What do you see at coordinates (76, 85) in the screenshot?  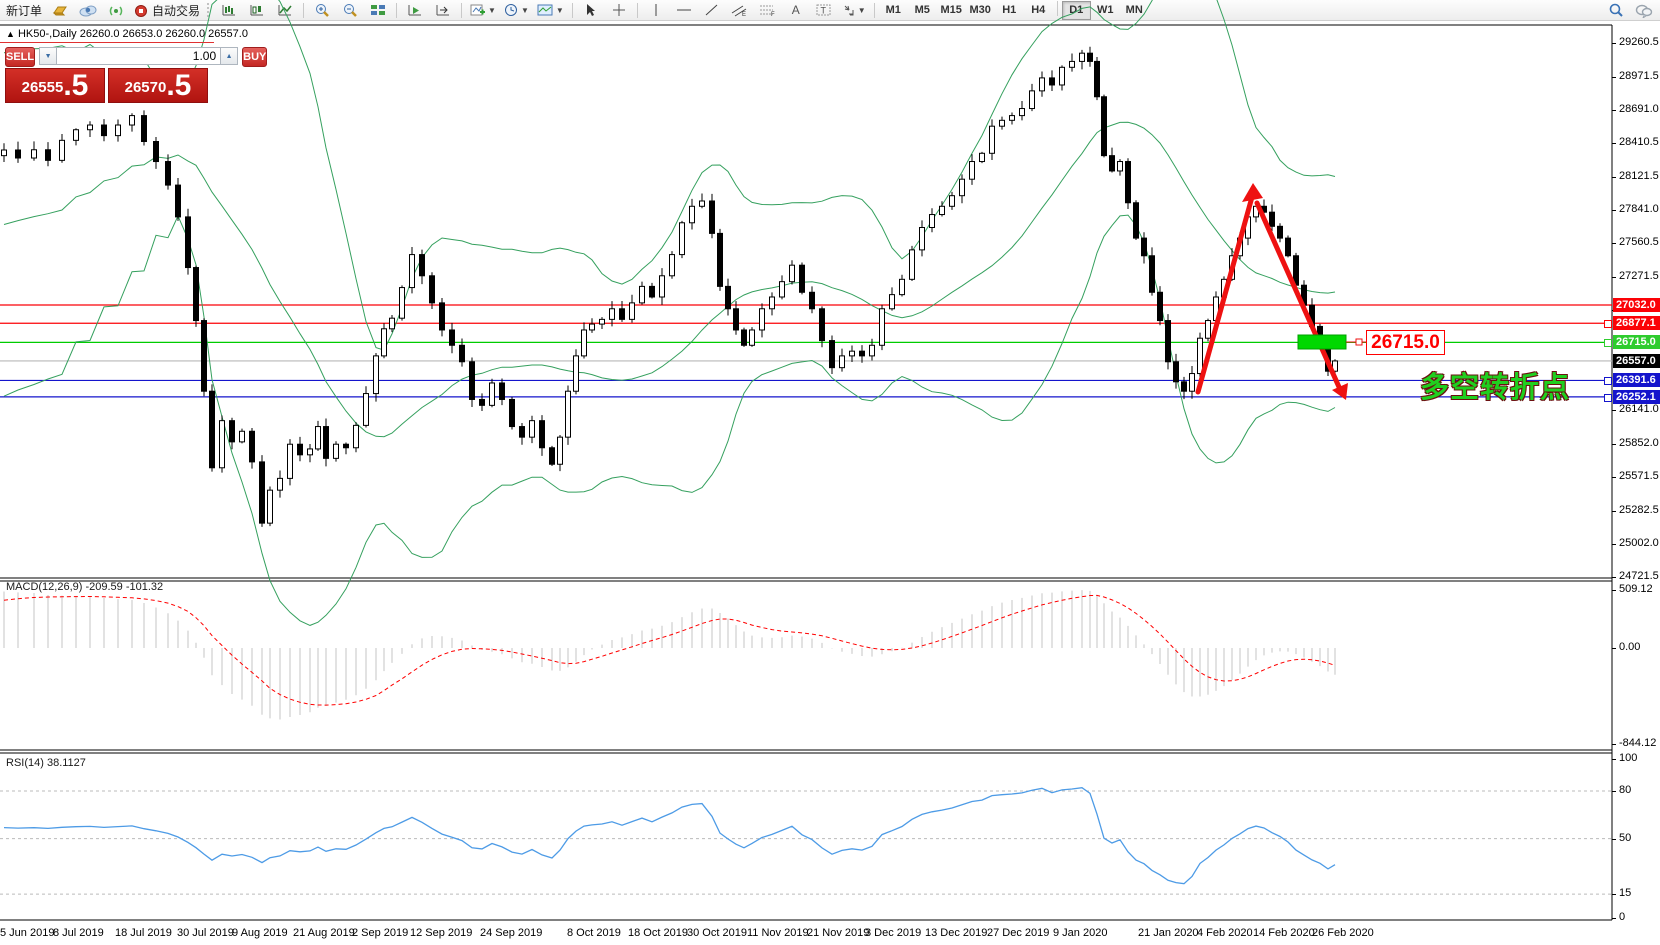 I see `bid-price-pips: .5` at bounding box center [76, 85].